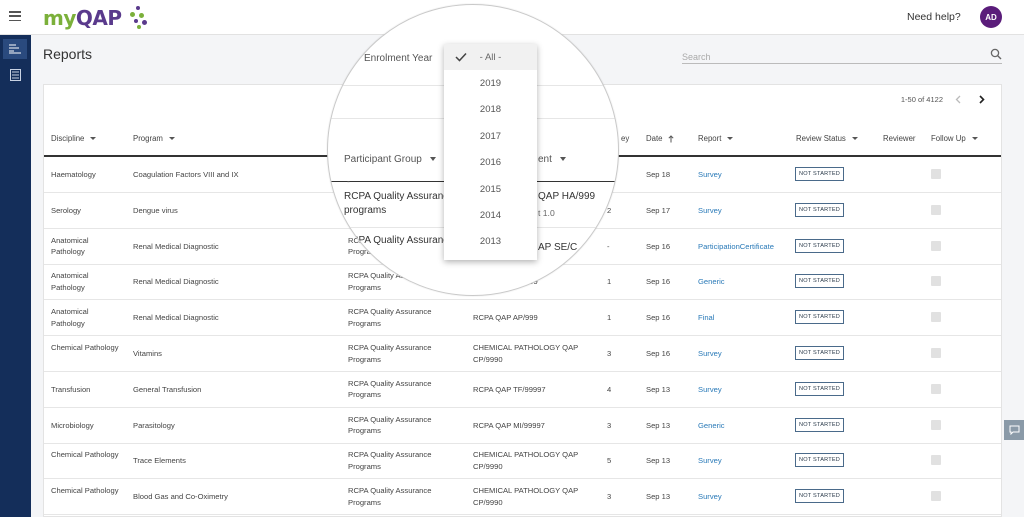 The image size is (1024, 517). I want to click on menu-icon, so click(15, 16).